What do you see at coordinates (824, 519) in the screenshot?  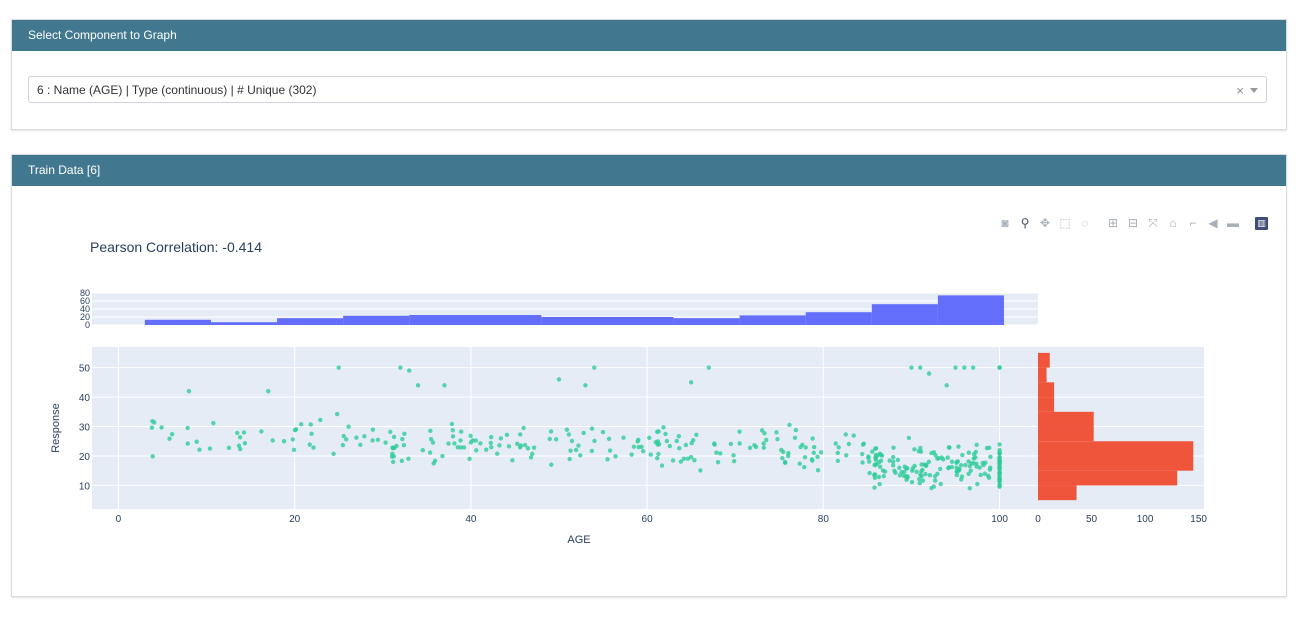 I see `x-tick-label: 80` at bounding box center [824, 519].